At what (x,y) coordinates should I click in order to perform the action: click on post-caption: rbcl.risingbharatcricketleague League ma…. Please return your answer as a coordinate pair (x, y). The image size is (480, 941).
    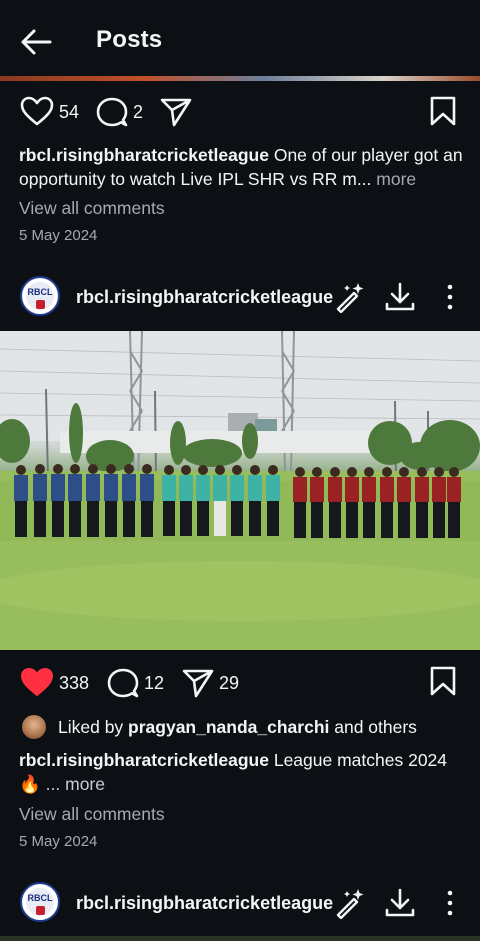
    Looking at the image, I should click on (244, 772).